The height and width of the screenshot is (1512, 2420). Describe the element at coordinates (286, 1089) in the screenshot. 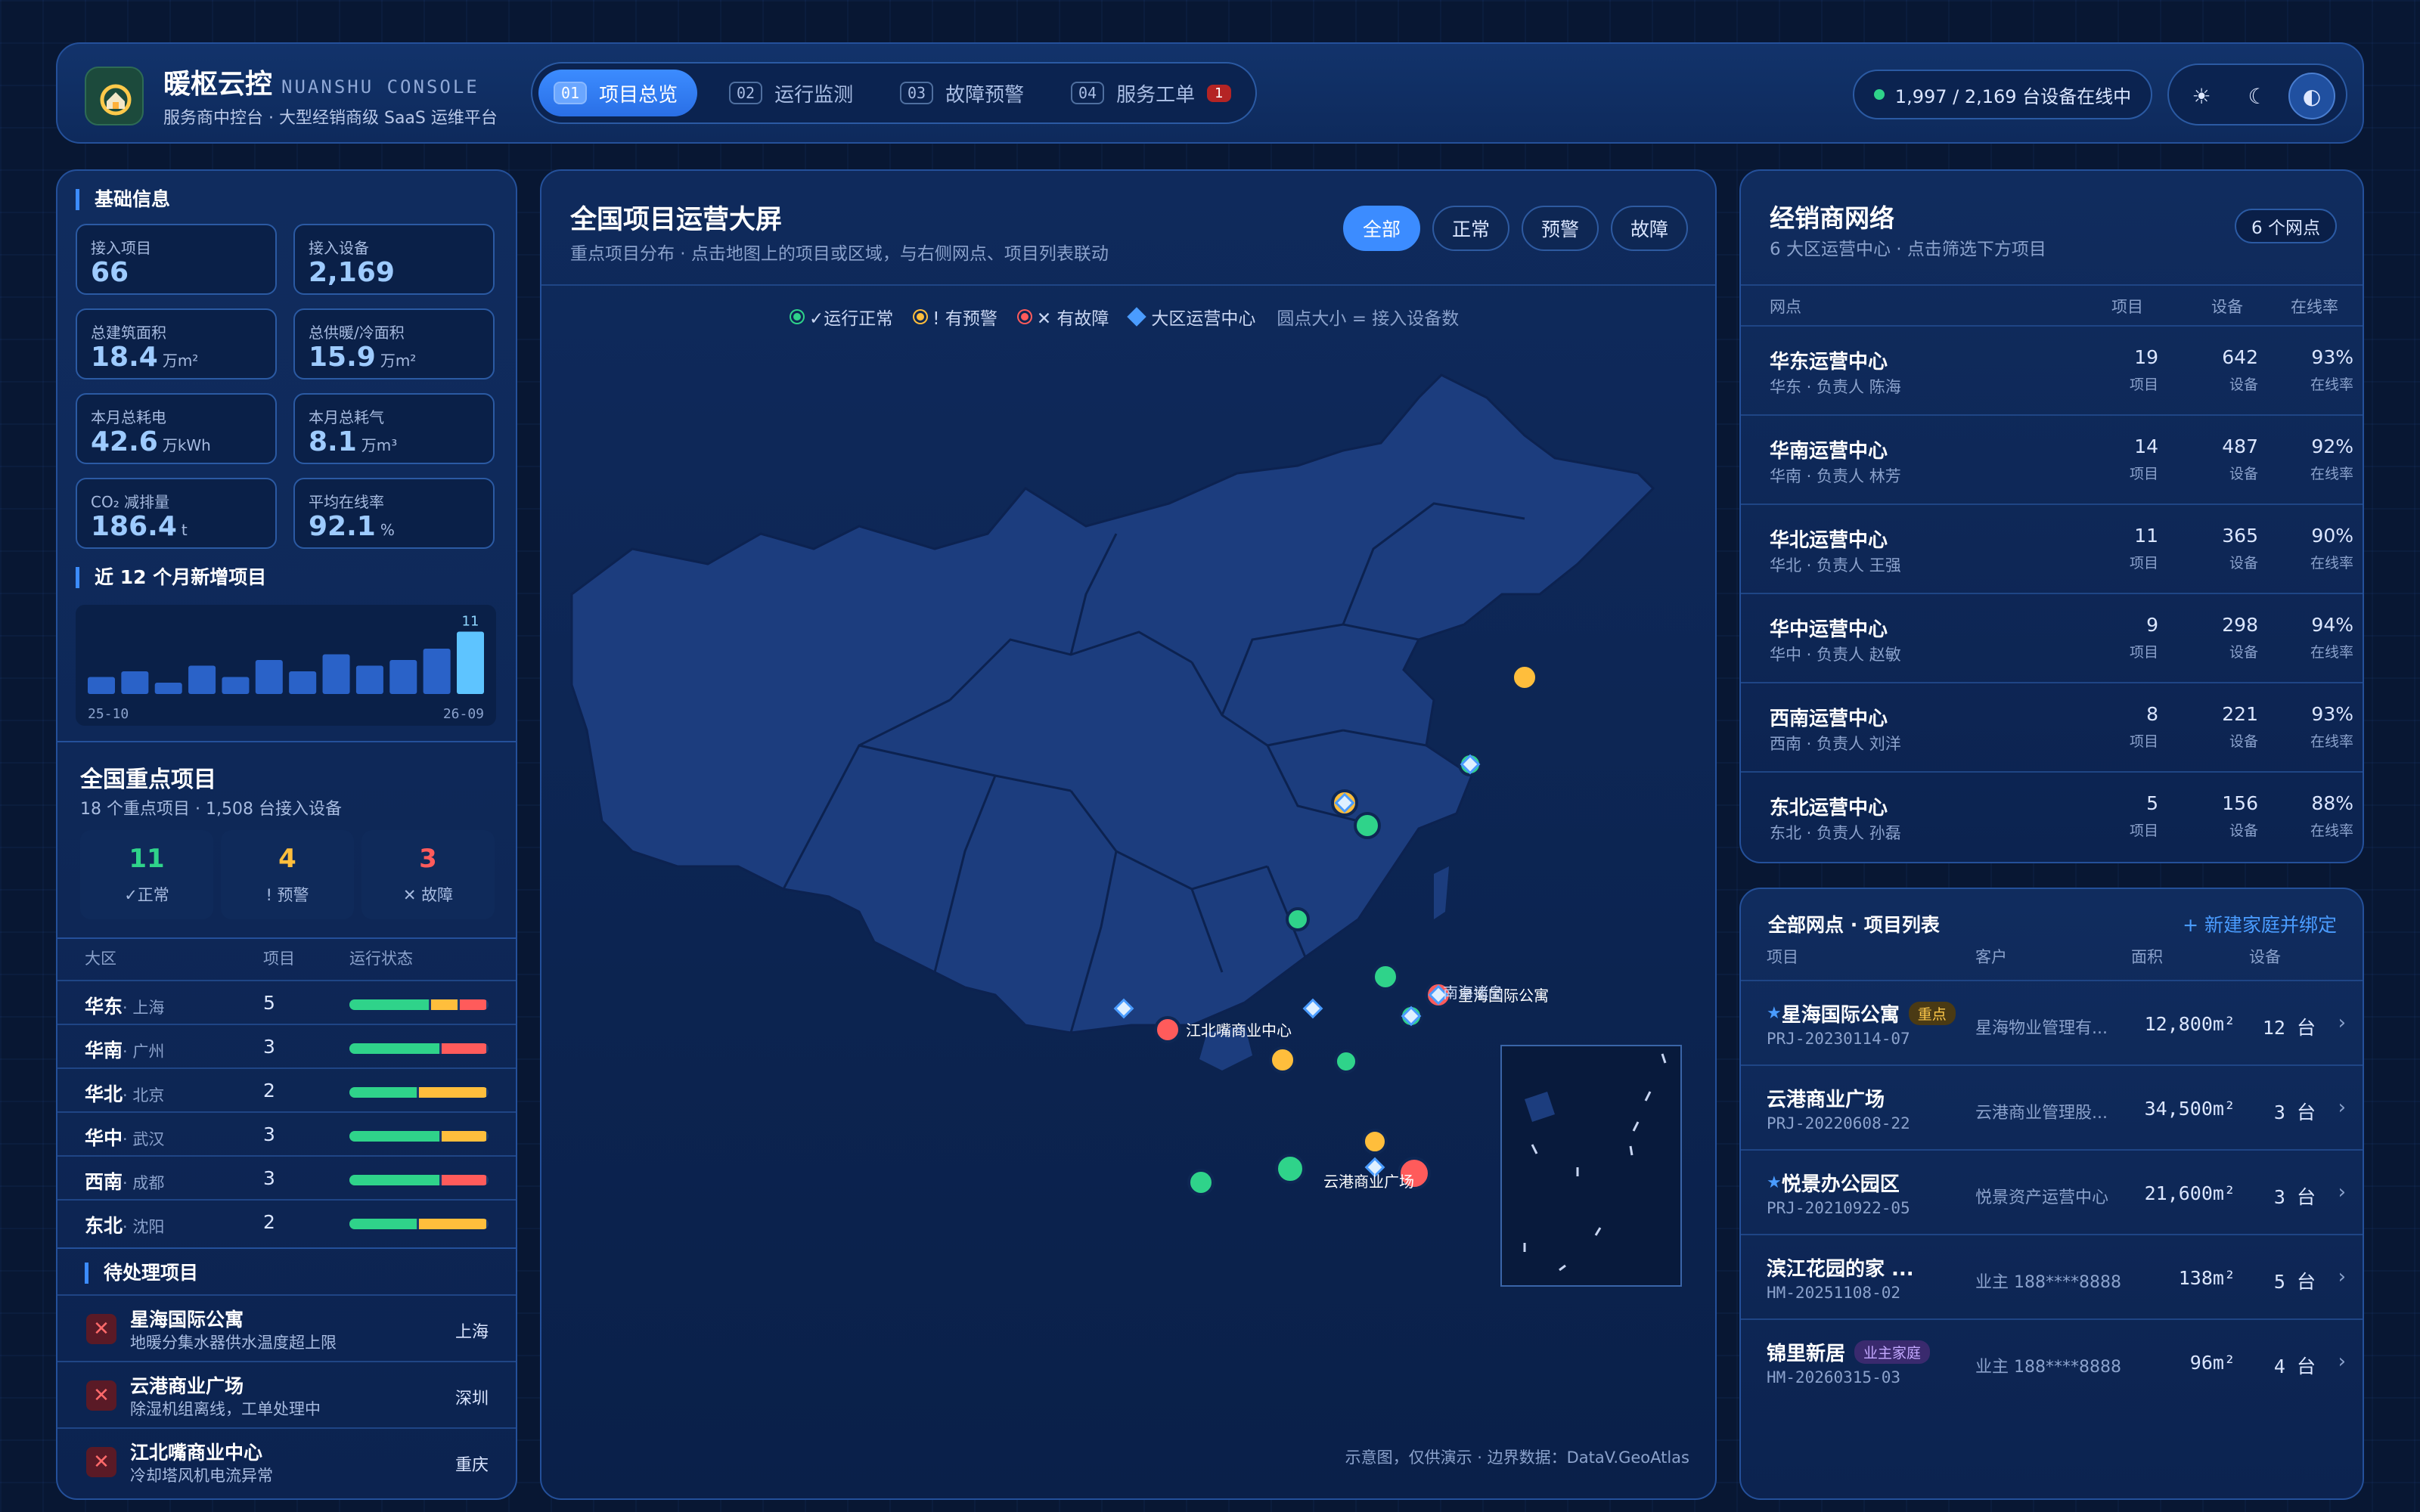

I see `region-row: 华北· 北京 2` at that location.